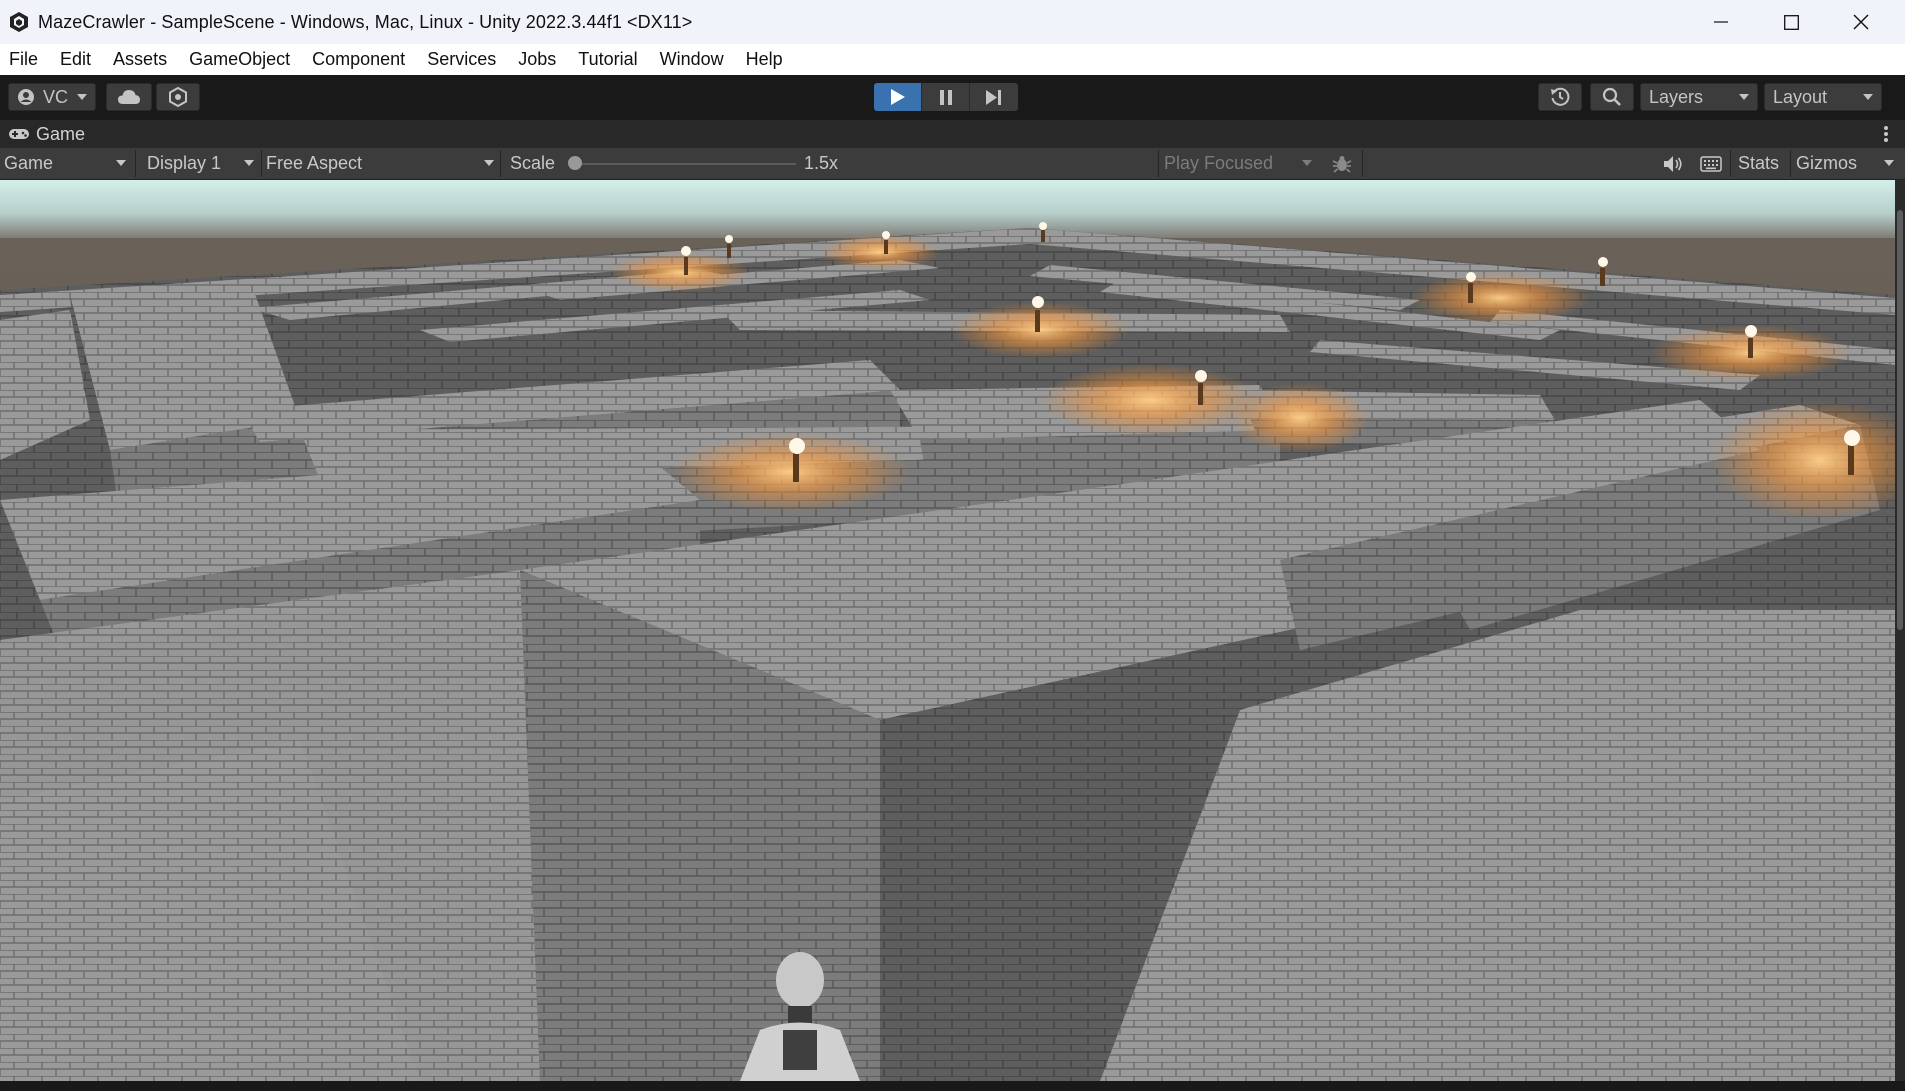 The image size is (1905, 1091). I want to click on undo-history-button, so click(1560, 97).